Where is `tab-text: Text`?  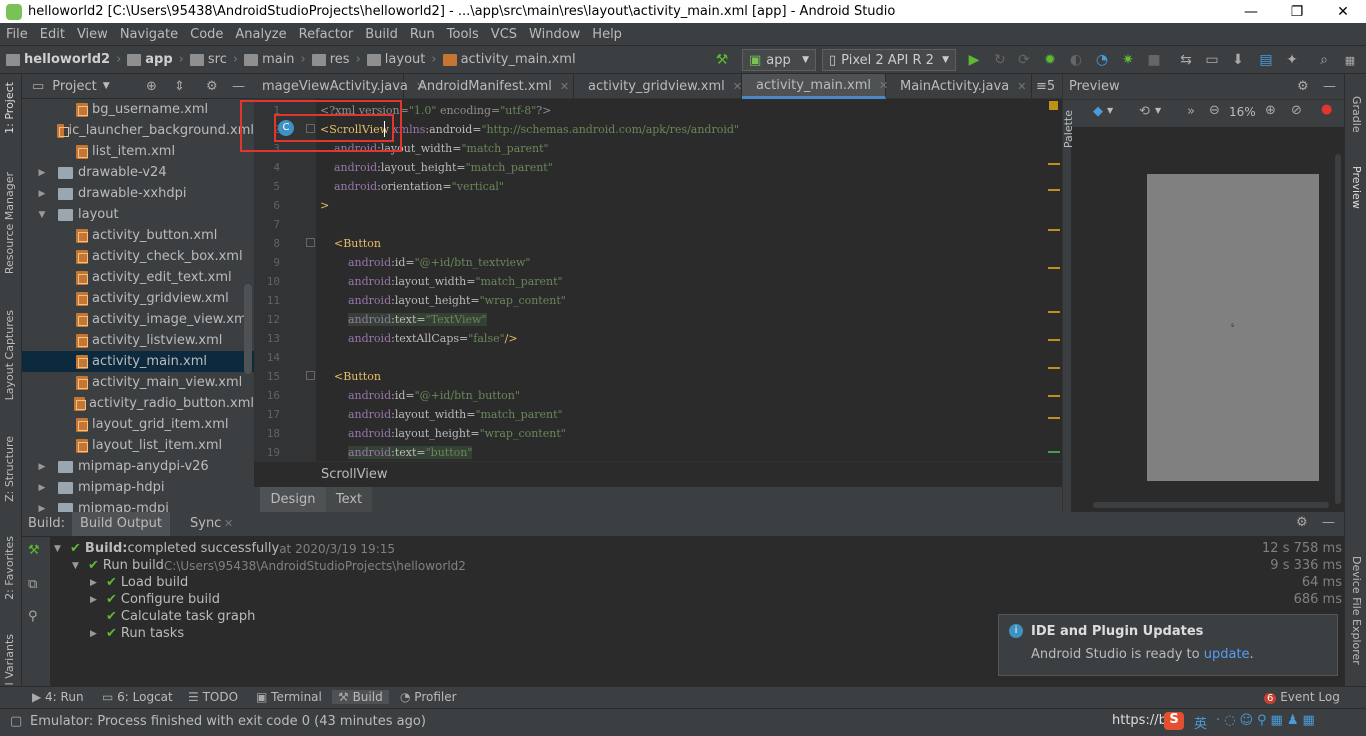
tab-text: Text is located at coordinates (349, 499).